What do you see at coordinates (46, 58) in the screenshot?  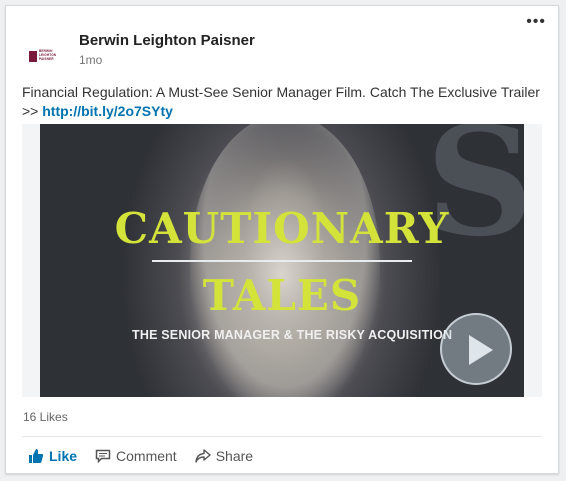 I see `logo-word: PAISNER` at bounding box center [46, 58].